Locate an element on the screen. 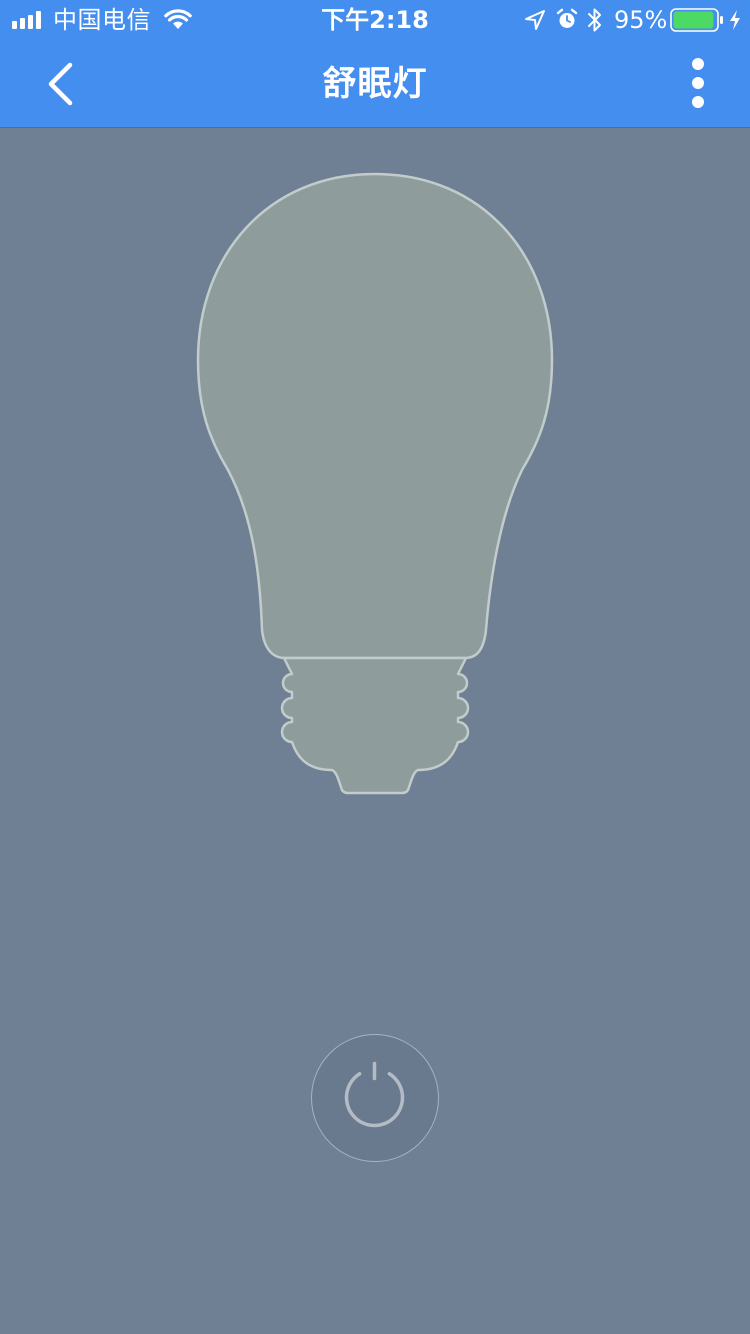 This screenshot has height=1334, width=750. app-header: 中国电信 下午2:18 95% 舒眠灯 is located at coordinates (375, 64).